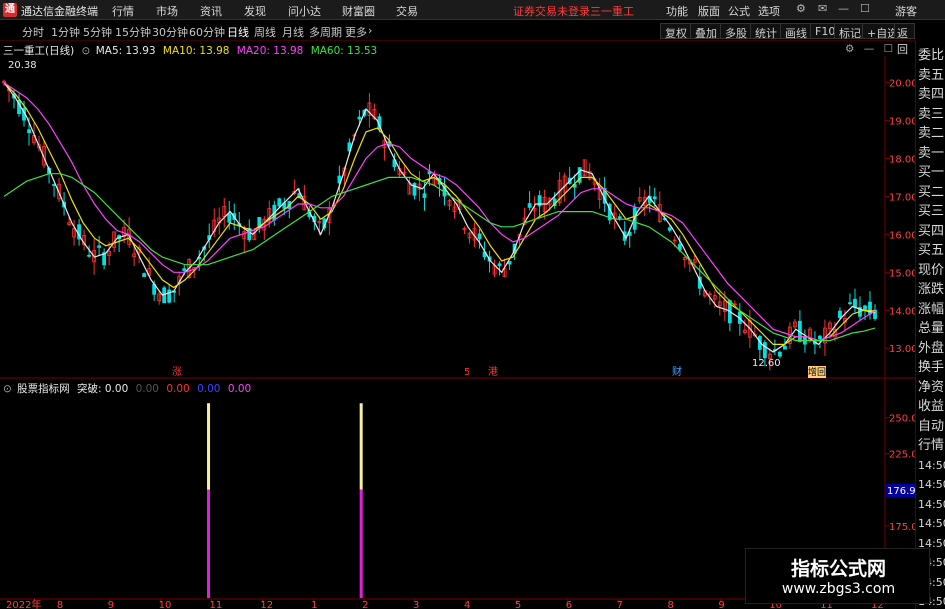 The height and width of the screenshot is (609, 945). Describe the element at coordinates (817, 372) in the screenshot. I see `event-marker-buyback: 增回` at that location.